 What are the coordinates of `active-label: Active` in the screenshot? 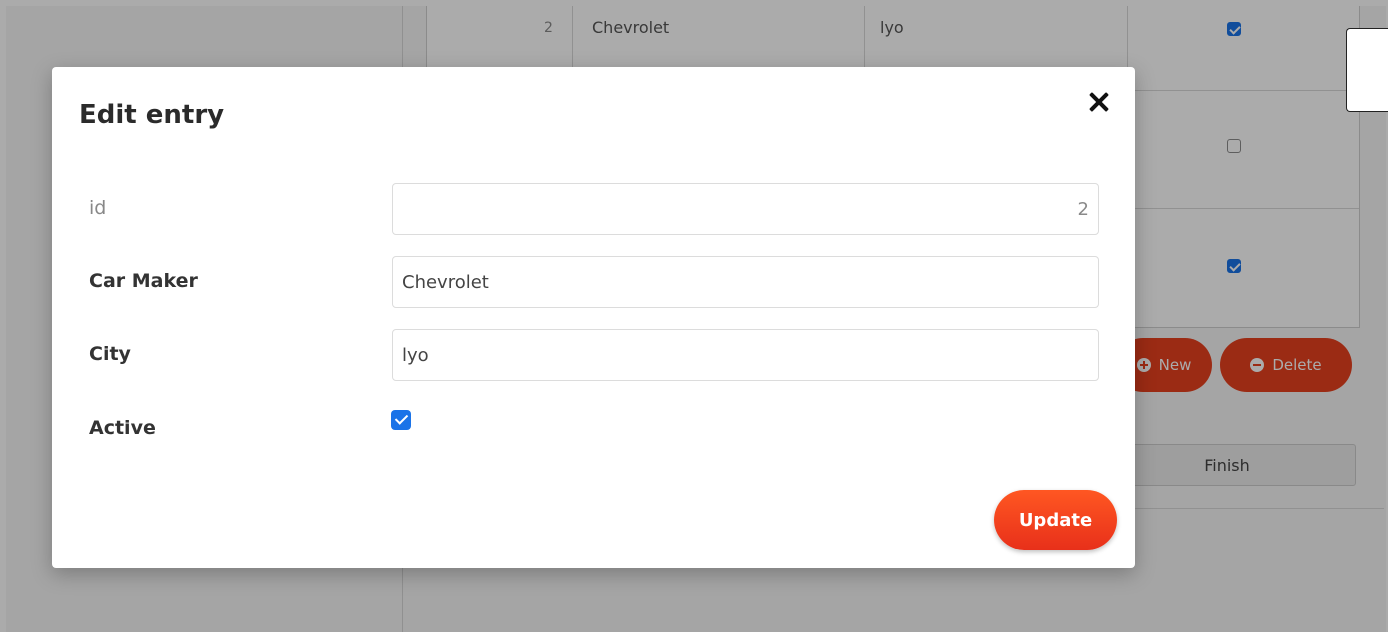 It's located at (122, 428).